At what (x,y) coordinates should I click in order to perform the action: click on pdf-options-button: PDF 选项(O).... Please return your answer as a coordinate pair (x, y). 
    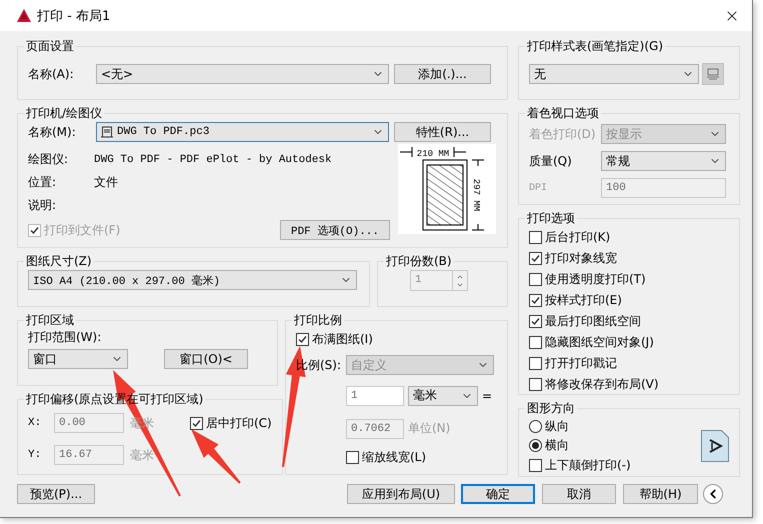
    Looking at the image, I should click on (335, 230).